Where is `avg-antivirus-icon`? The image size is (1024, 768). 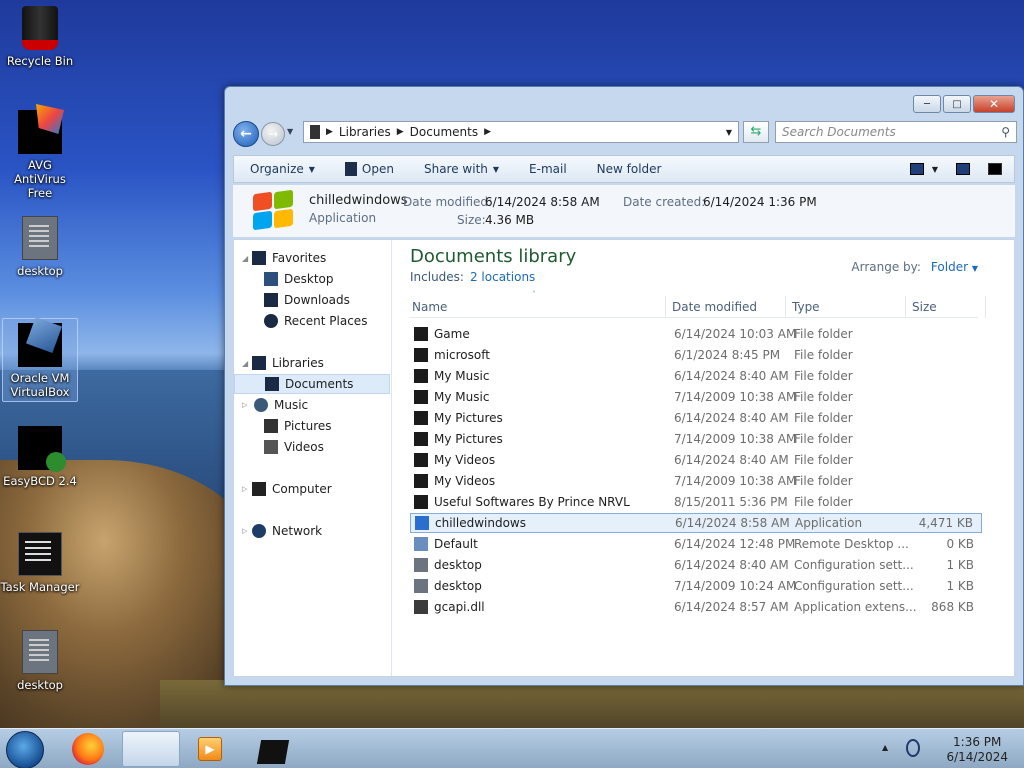
avg-antivirus-icon is located at coordinates (40, 132).